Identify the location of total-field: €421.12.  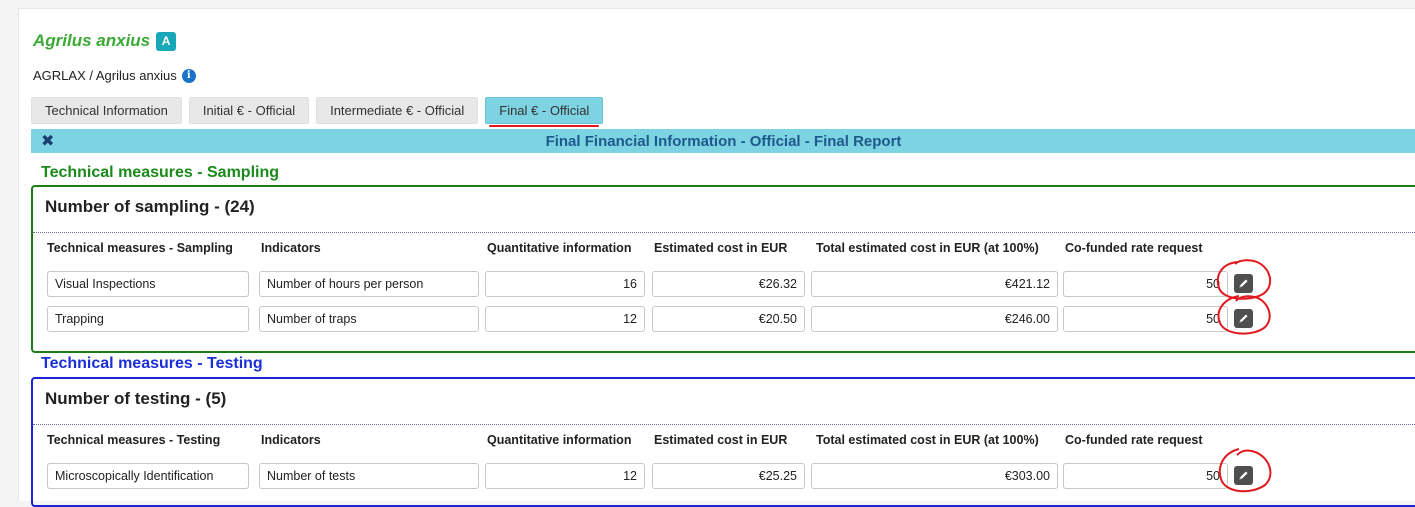
(934, 284).